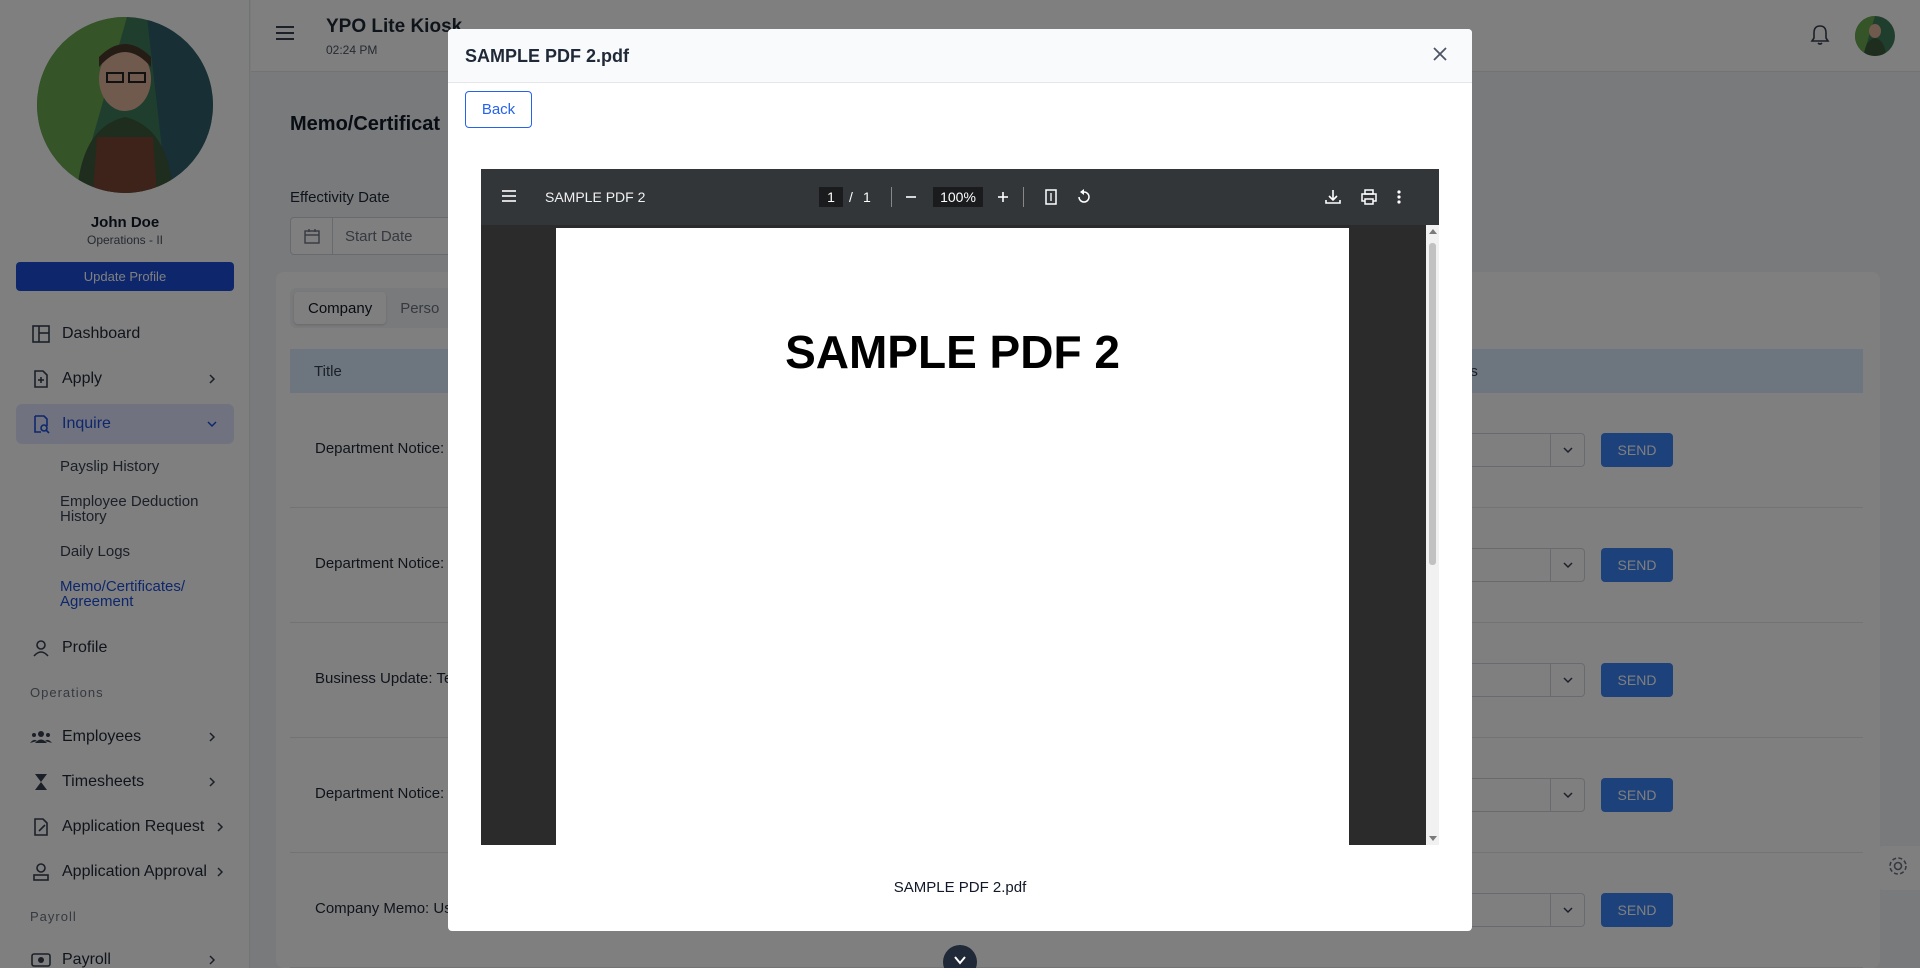 The width and height of the screenshot is (1920, 968). I want to click on fit-page-icon, so click(1051, 199).